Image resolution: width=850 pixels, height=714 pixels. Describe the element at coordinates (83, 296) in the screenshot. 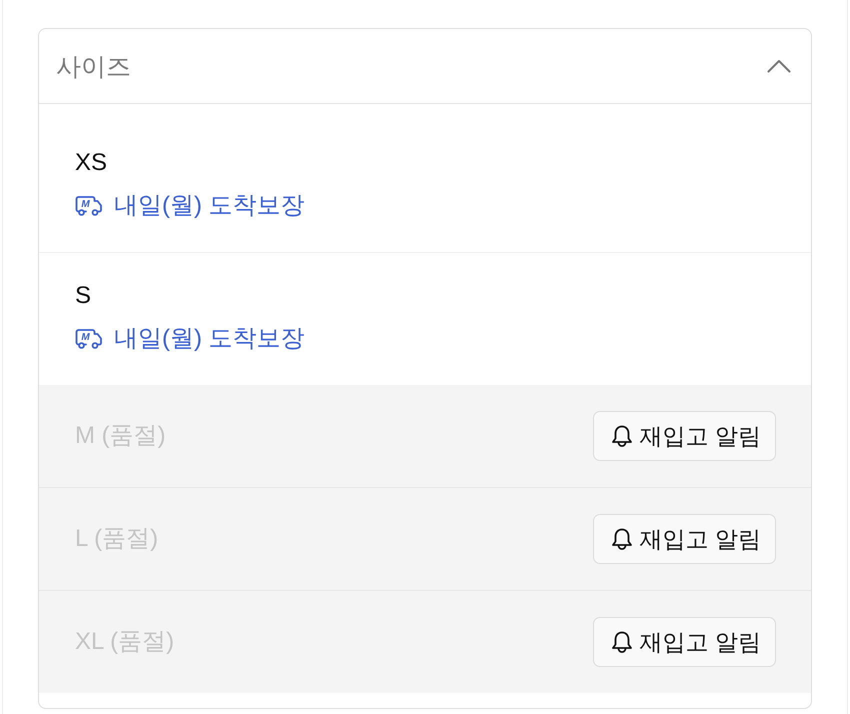

I see `size-label: S` at that location.